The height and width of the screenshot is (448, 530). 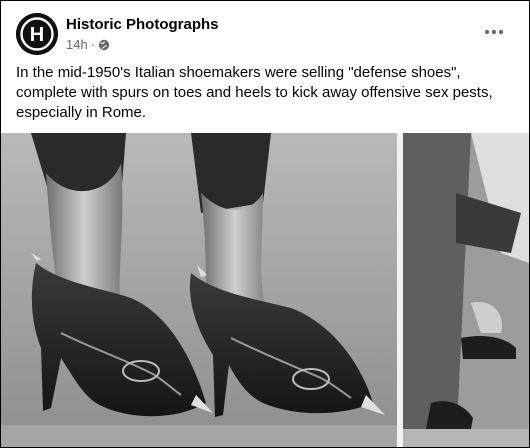 I want to click on page-name: Historic Photographs, so click(x=142, y=24).